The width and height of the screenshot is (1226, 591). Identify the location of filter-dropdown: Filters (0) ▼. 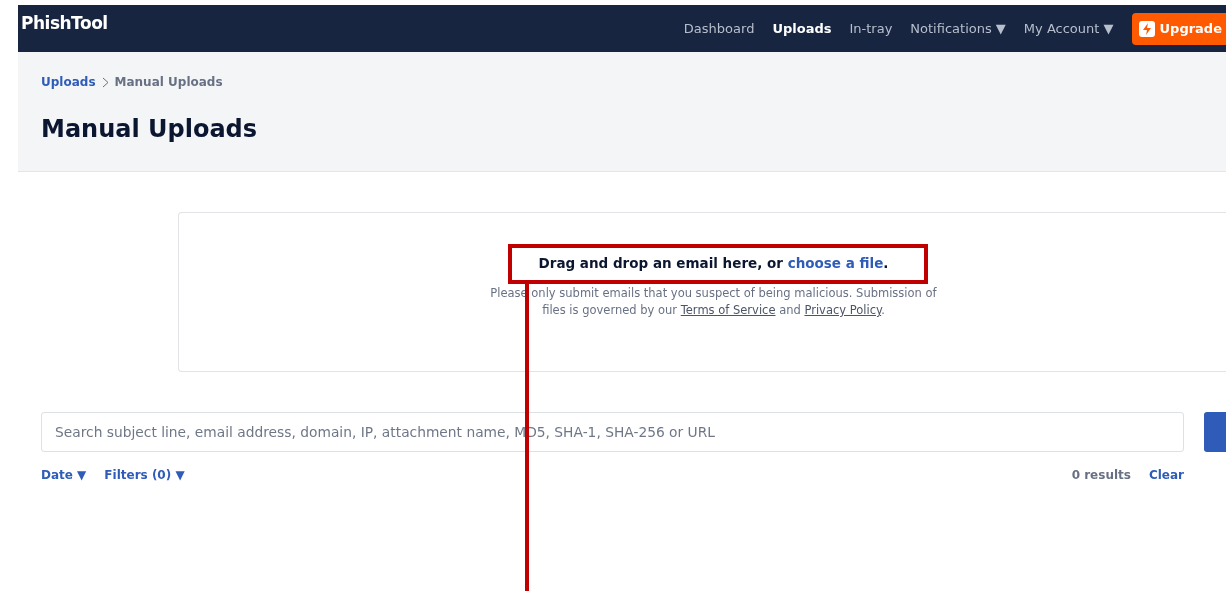
(144, 475).